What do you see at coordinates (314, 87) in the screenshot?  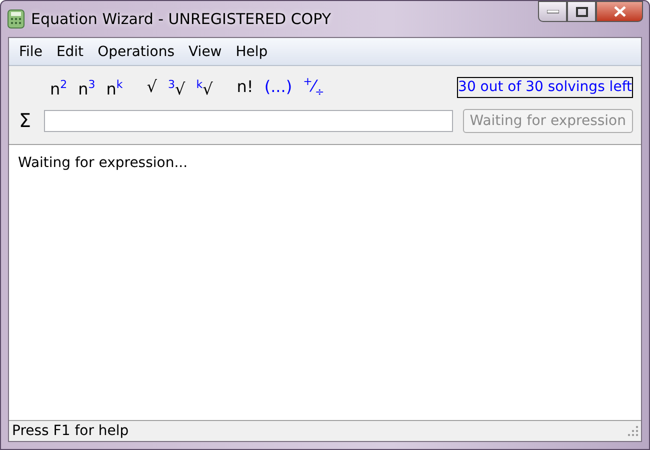 I see `operation-button: $^{+}$⁄$_{÷}$` at bounding box center [314, 87].